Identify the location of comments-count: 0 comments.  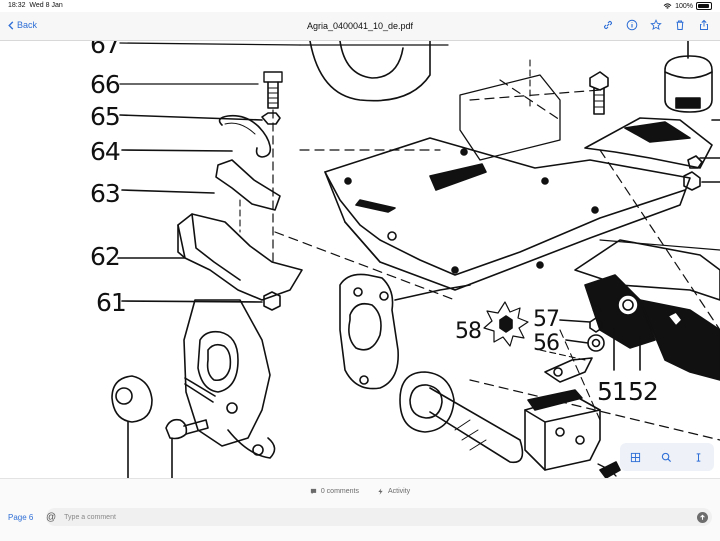
(334, 491).